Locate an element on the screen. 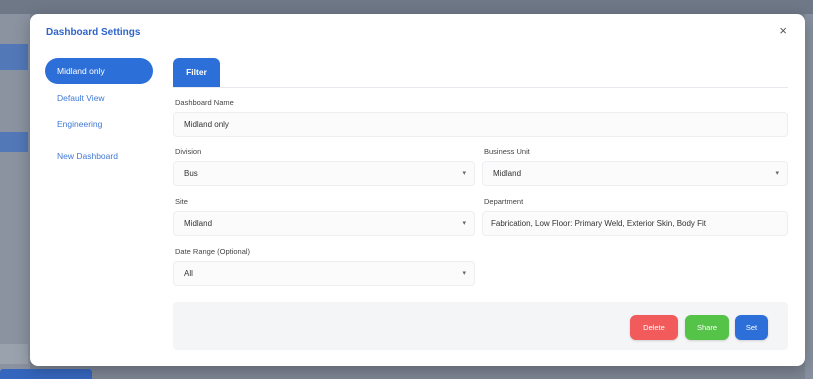 Image resolution: width=813 pixels, height=379 pixels. dashboard-name-input: Midland only is located at coordinates (480, 124).